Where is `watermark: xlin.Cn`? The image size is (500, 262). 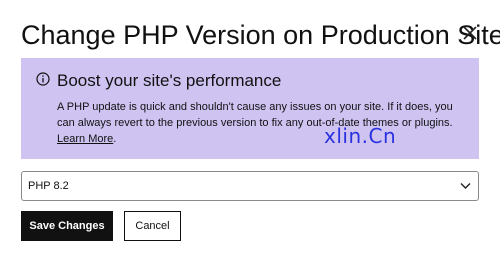 watermark: xlin.Cn is located at coordinates (360, 136).